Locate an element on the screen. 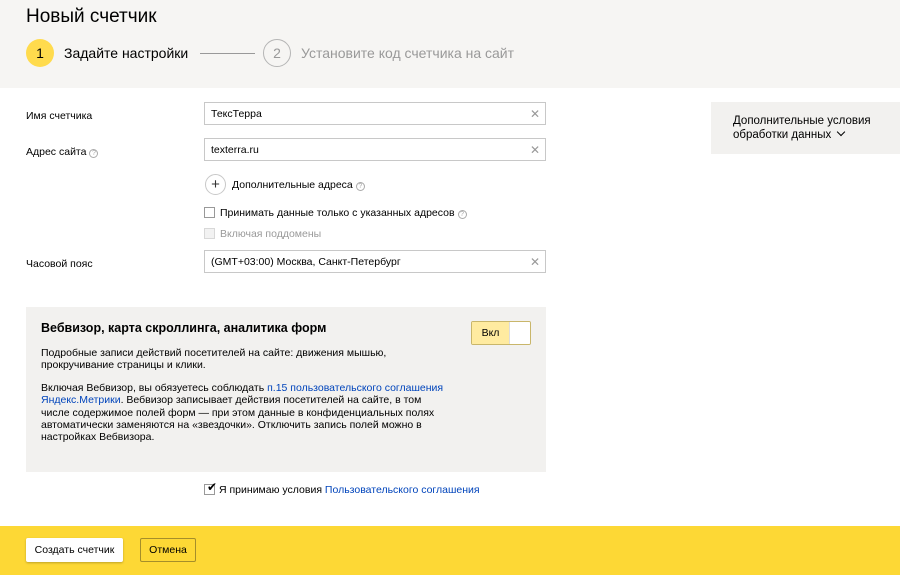 This screenshot has height=575, width=900. agreement-checkbox: ✔ is located at coordinates (211, 487).